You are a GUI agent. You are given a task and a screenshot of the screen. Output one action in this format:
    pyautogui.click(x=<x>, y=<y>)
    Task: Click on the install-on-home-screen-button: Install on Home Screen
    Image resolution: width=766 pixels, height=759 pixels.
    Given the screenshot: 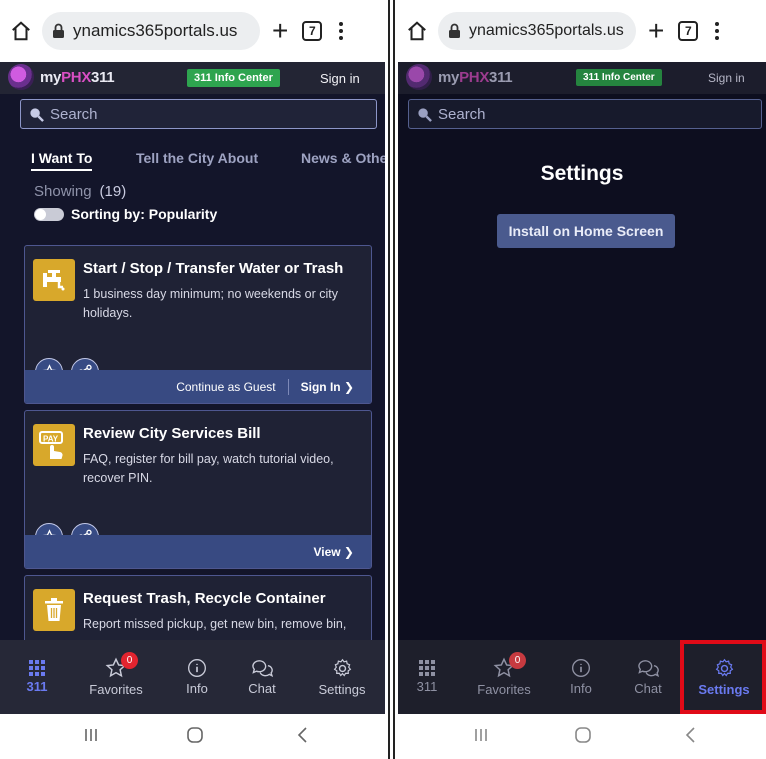 What is the action you would take?
    pyautogui.click(x=586, y=231)
    